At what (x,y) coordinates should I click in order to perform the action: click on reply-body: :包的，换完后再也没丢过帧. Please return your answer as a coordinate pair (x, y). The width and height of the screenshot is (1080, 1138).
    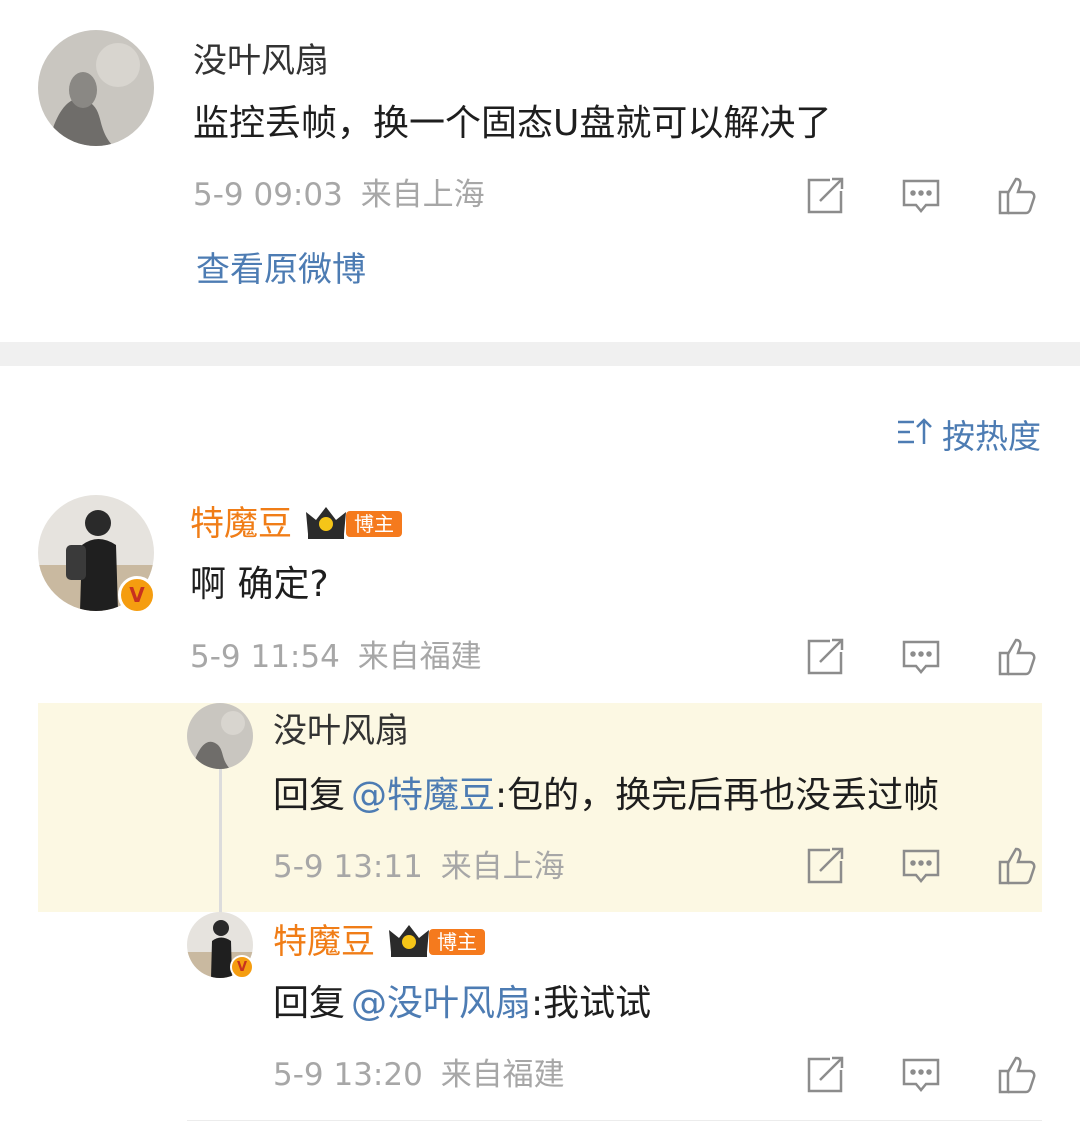
    Looking at the image, I should click on (717, 795).